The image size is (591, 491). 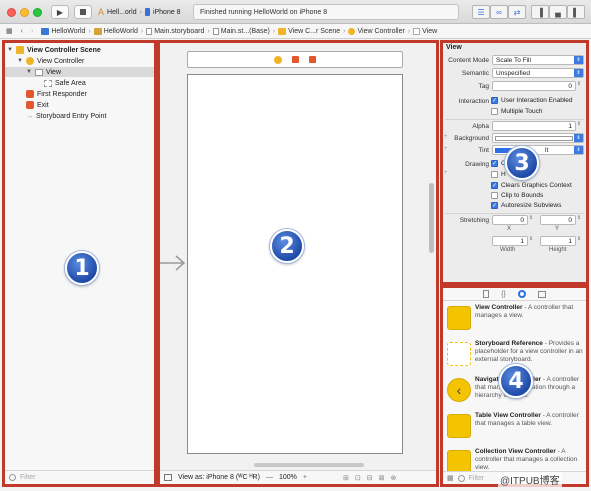 I want to click on code-snippet-tab-icon: {}, so click(x=503, y=294).